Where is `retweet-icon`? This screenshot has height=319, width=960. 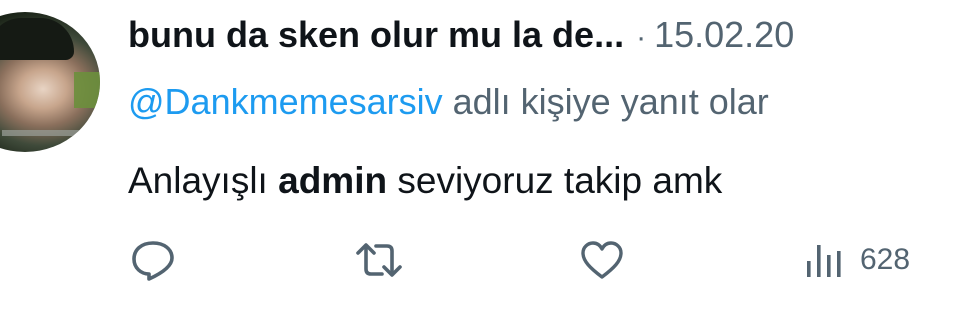 retweet-icon is located at coordinates (379, 260).